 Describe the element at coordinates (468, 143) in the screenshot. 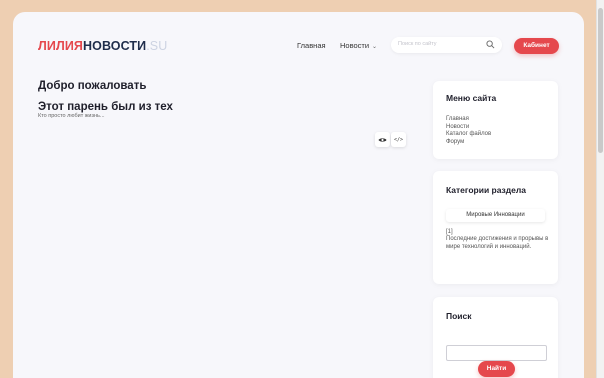

I see `menu-link-forum: Форум` at that location.